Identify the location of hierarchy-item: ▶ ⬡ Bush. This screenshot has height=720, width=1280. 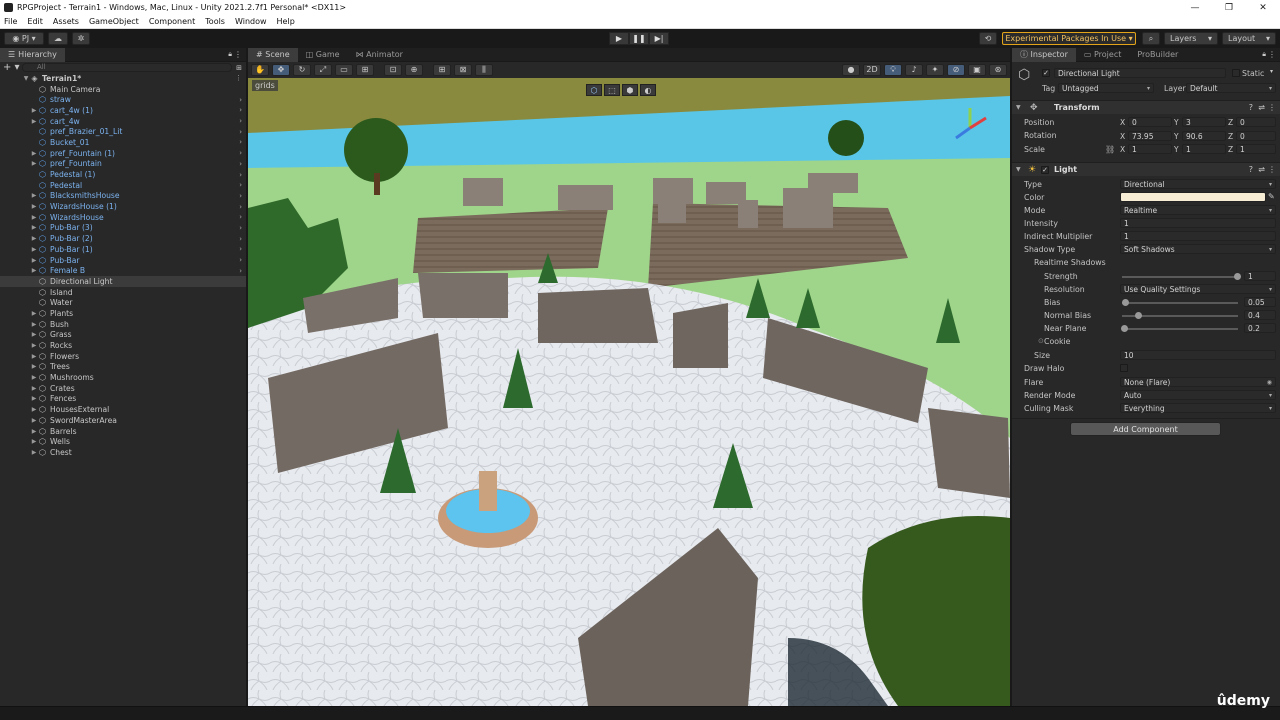
(123, 324).